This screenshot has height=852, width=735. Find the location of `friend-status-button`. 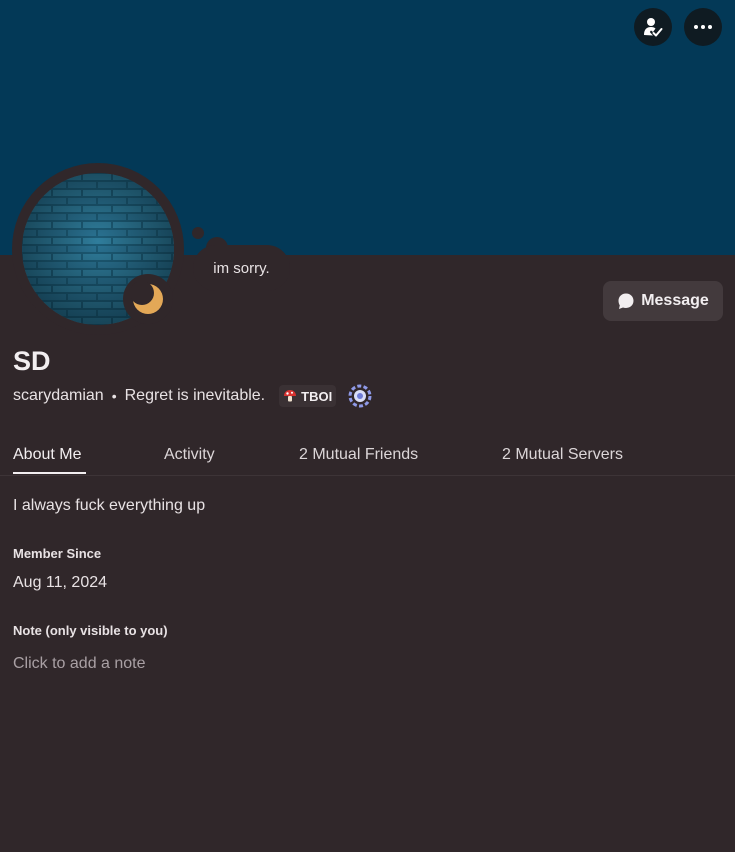

friend-status-button is located at coordinates (653, 27).